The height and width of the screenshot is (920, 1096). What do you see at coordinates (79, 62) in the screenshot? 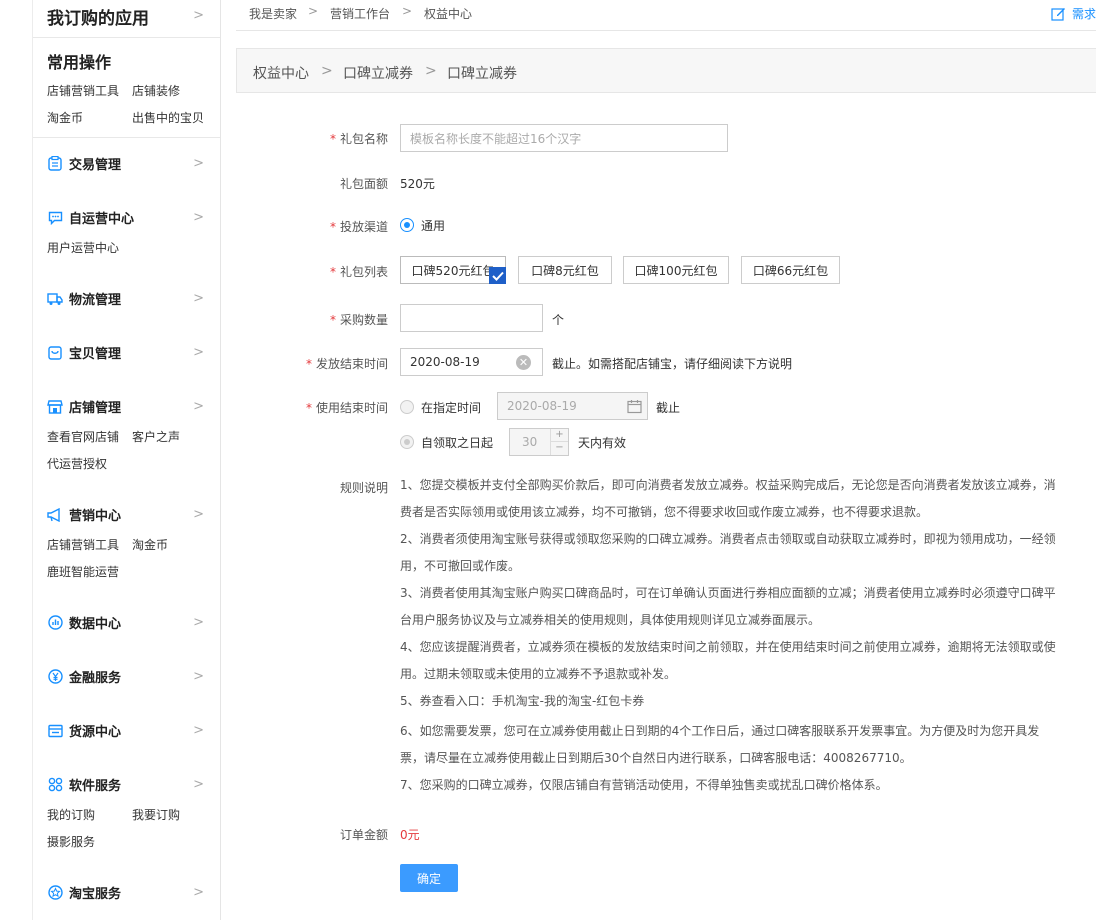
I see `common-actions-title: 常用操作` at bounding box center [79, 62].